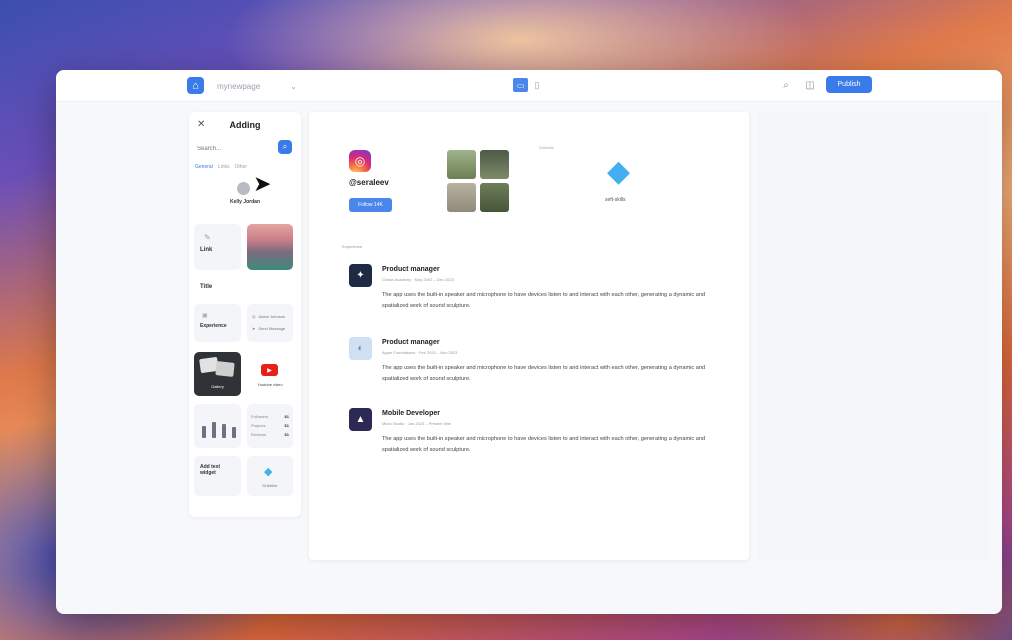  Describe the element at coordinates (225, 369) in the screenshot. I see `gallery-photo` at that location.